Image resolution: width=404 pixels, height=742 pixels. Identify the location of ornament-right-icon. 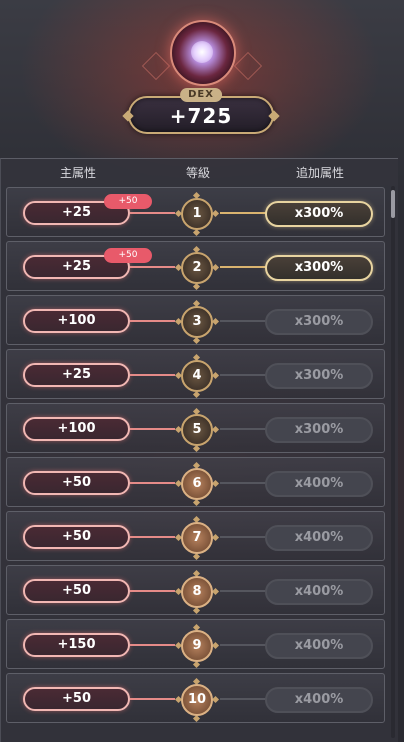
(248, 66).